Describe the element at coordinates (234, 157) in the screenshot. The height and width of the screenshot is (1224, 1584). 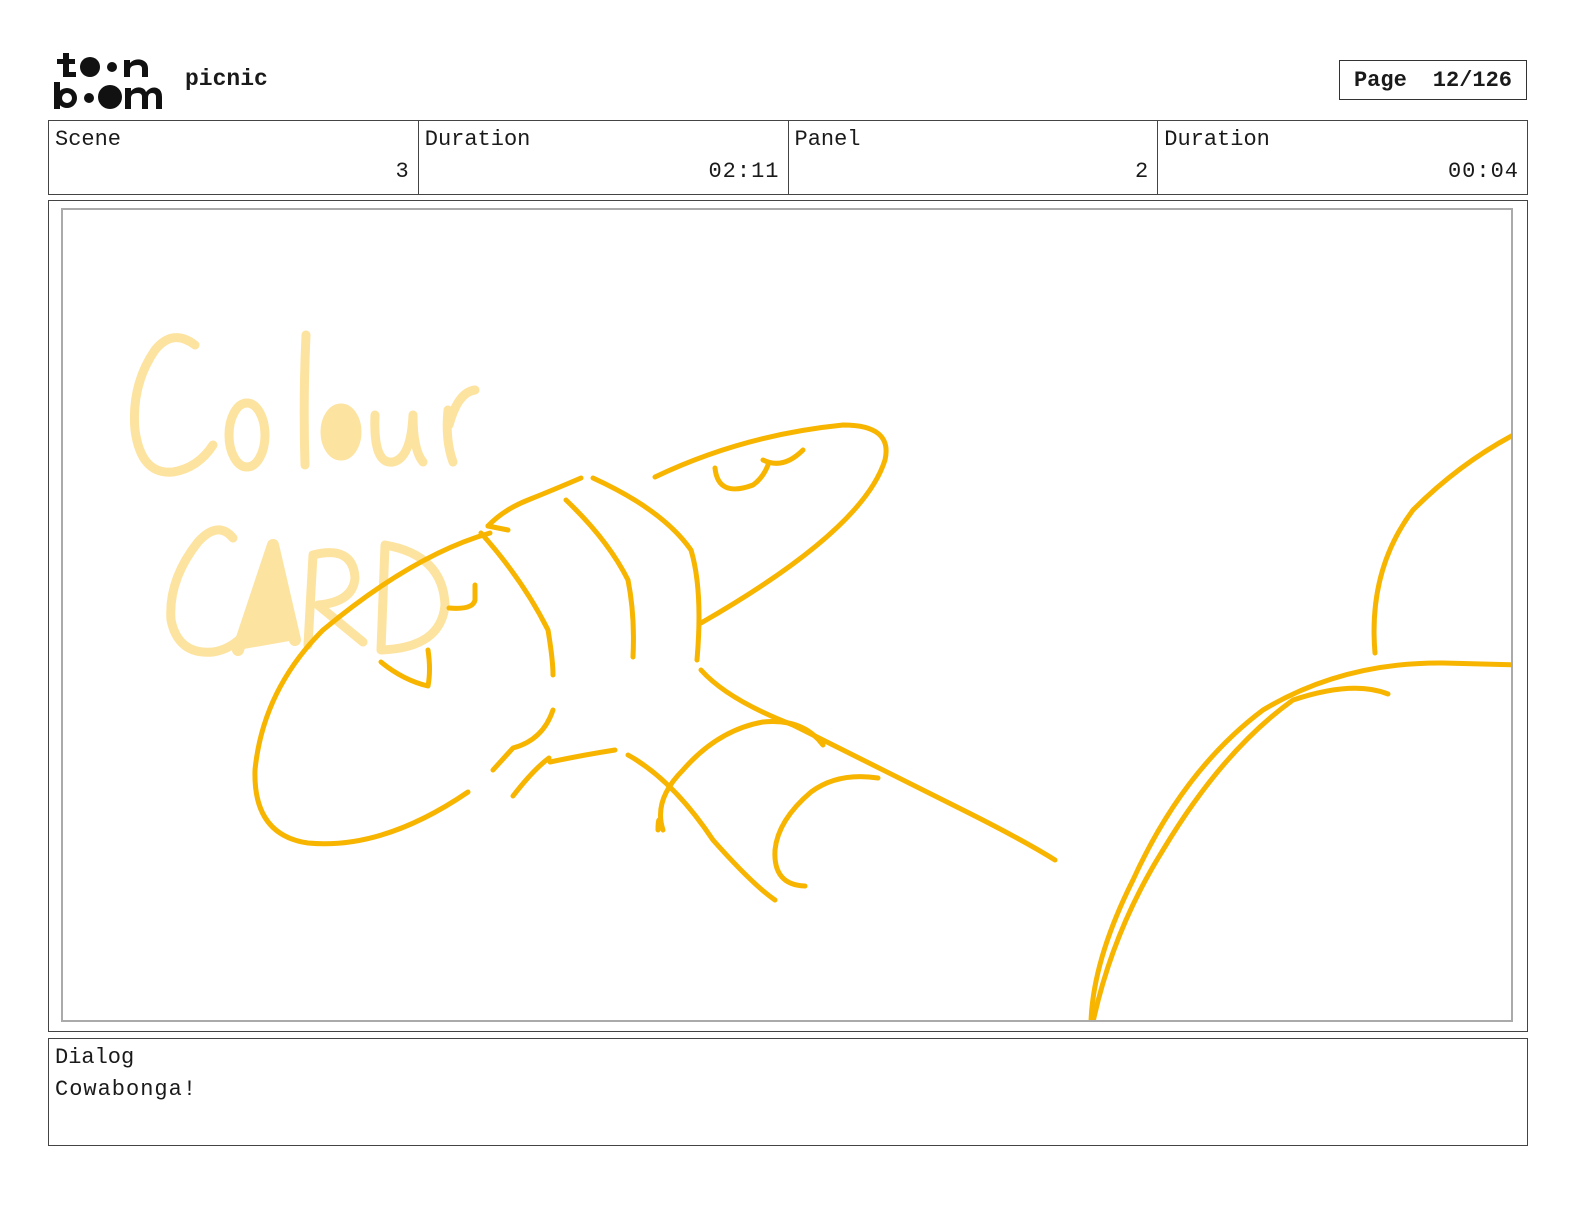
I see `scene-cell: Scene 3` at that location.